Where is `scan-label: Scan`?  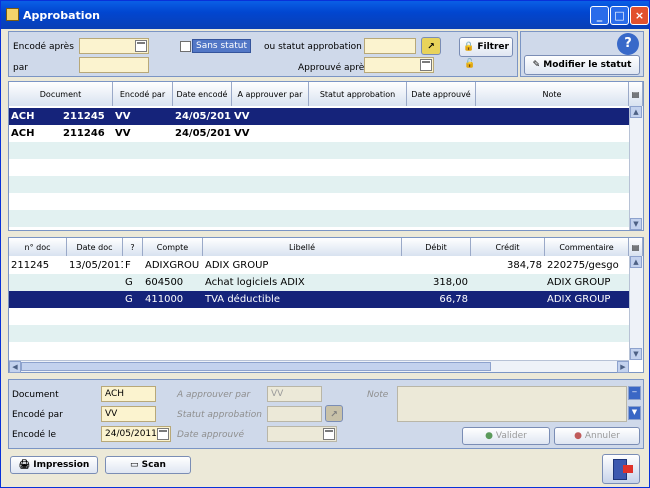
scan-label: Scan is located at coordinates (153, 465).